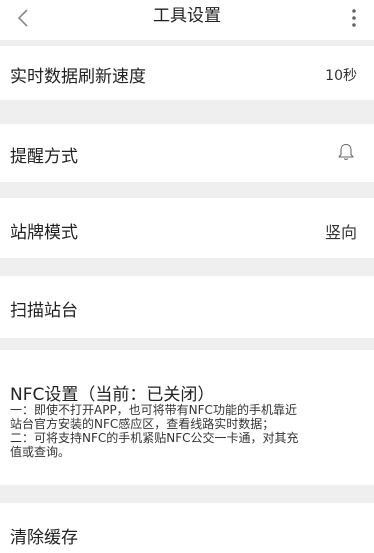  Describe the element at coordinates (154, 438) in the screenshot. I see `nfc-desc-line: 二：可将支持NFC的手机紧贴NFC公交一卡通，对其充` at that location.